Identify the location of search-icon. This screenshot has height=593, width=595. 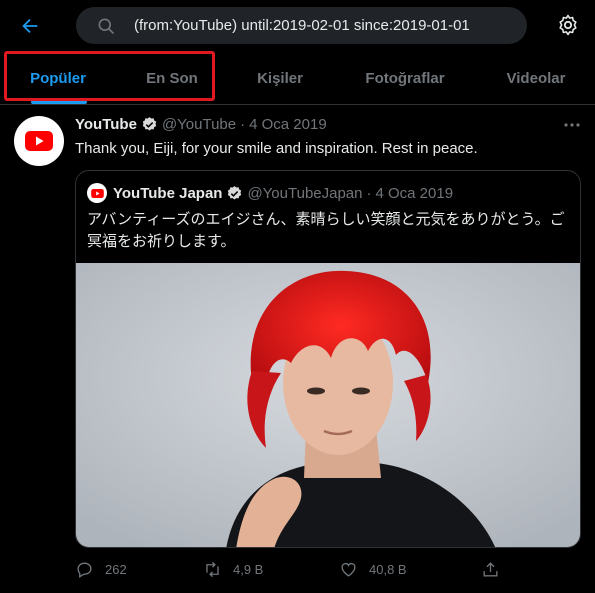
(106, 26).